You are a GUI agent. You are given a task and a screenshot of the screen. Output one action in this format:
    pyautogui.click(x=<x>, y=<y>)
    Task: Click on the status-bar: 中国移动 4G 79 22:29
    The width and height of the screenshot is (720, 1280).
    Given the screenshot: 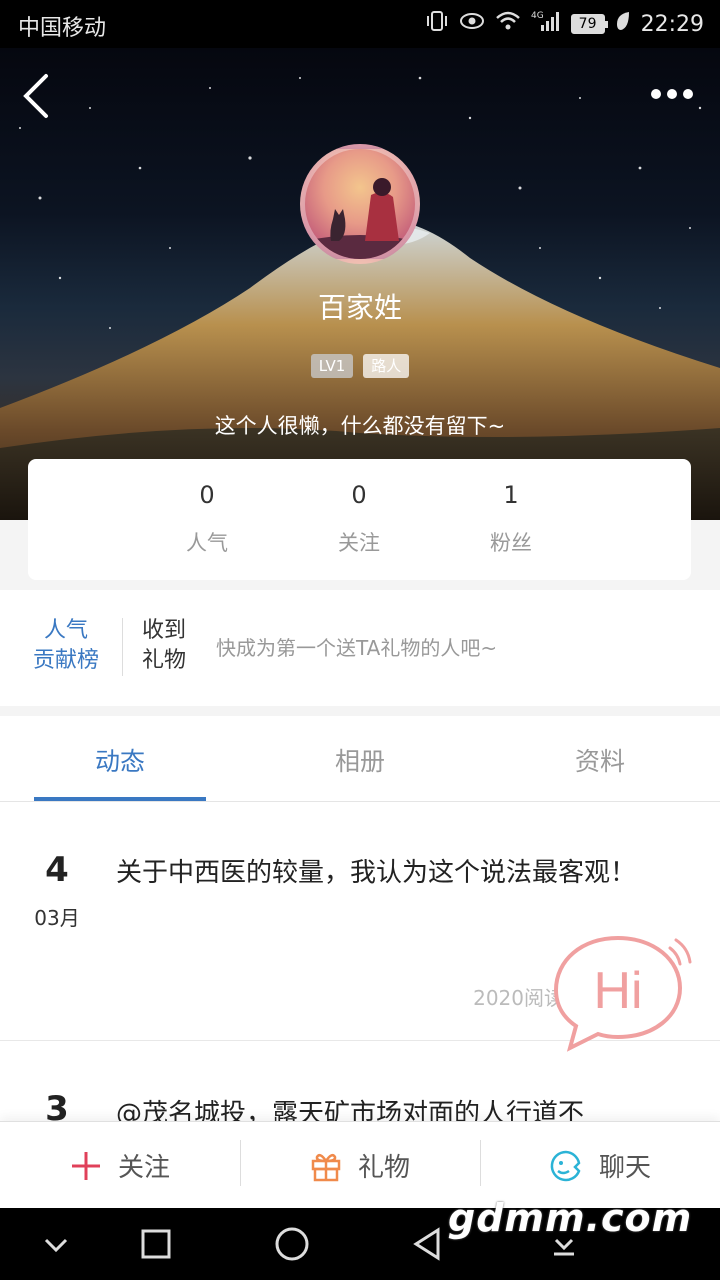 What is the action you would take?
    pyautogui.click(x=360, y=24)
    